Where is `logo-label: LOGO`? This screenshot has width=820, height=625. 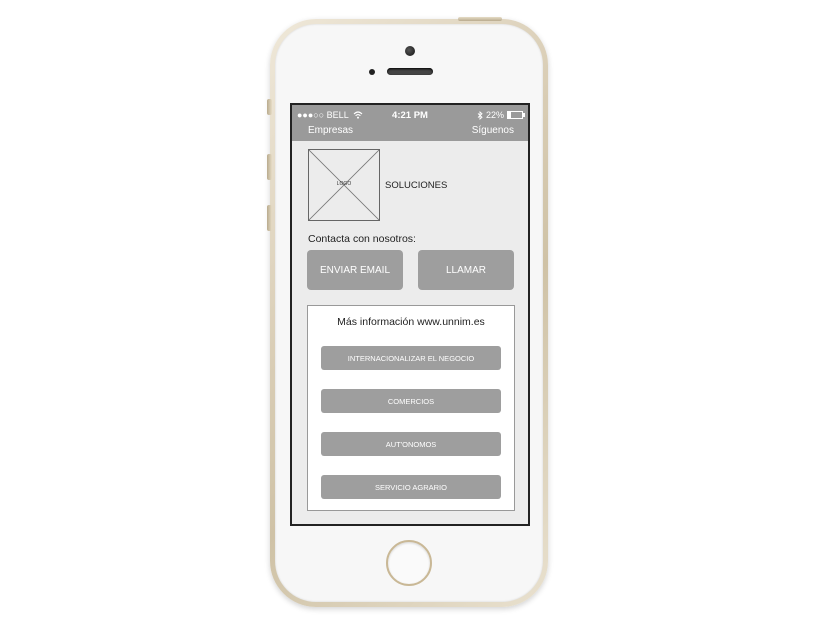
logo-label: LOGO is located at coordinates (344, 184).